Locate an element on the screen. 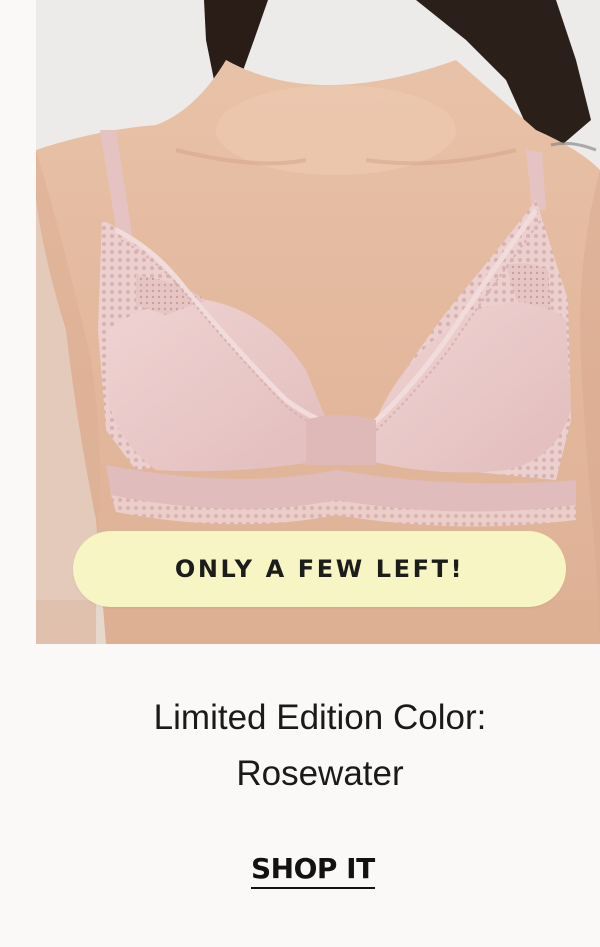 This screenshot has height=947, width=600. stock-alert-badge: ONLY A FEW LEFT! is located at coordinates (319, 569).